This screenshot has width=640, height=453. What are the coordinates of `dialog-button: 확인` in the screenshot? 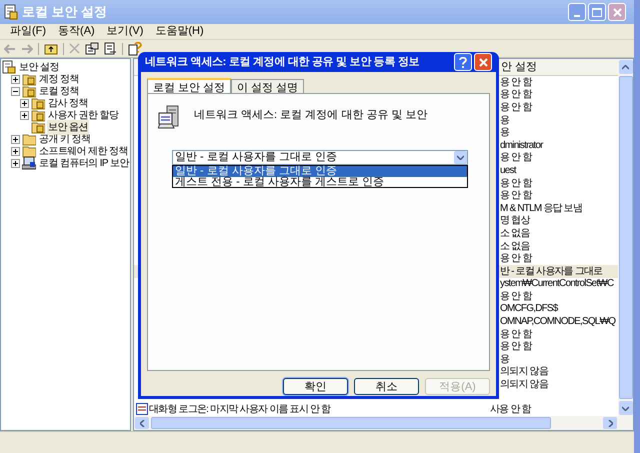 It's located at (315, 386).